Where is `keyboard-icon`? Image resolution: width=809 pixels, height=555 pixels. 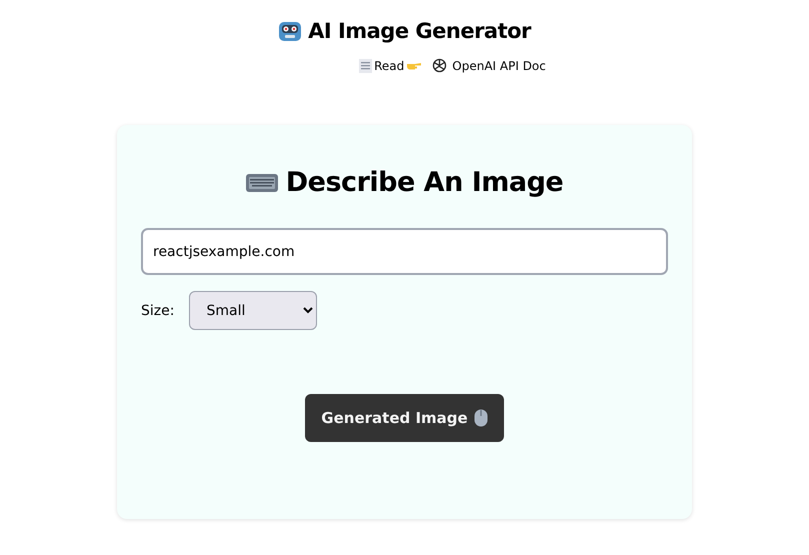
keyboard-icon is located at coordinates (262, 182).